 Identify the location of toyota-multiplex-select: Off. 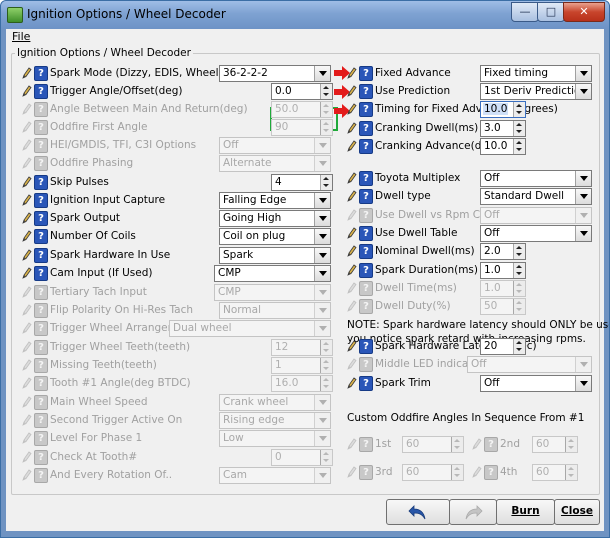
(536, 178).